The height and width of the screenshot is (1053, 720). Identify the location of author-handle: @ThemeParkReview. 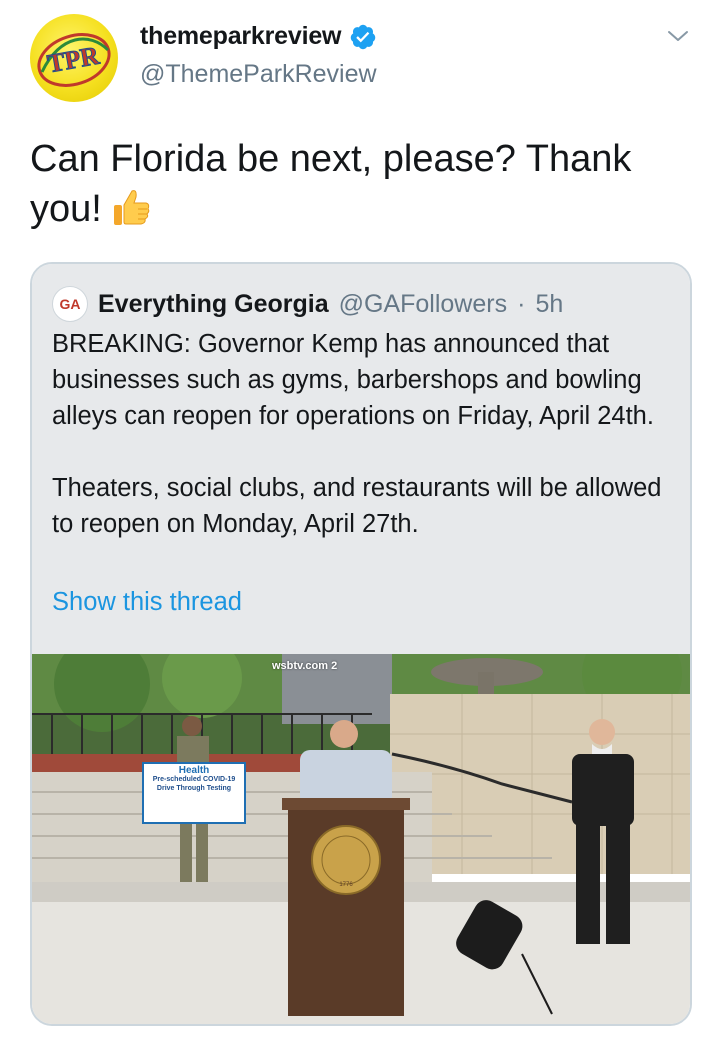
(258, 74).